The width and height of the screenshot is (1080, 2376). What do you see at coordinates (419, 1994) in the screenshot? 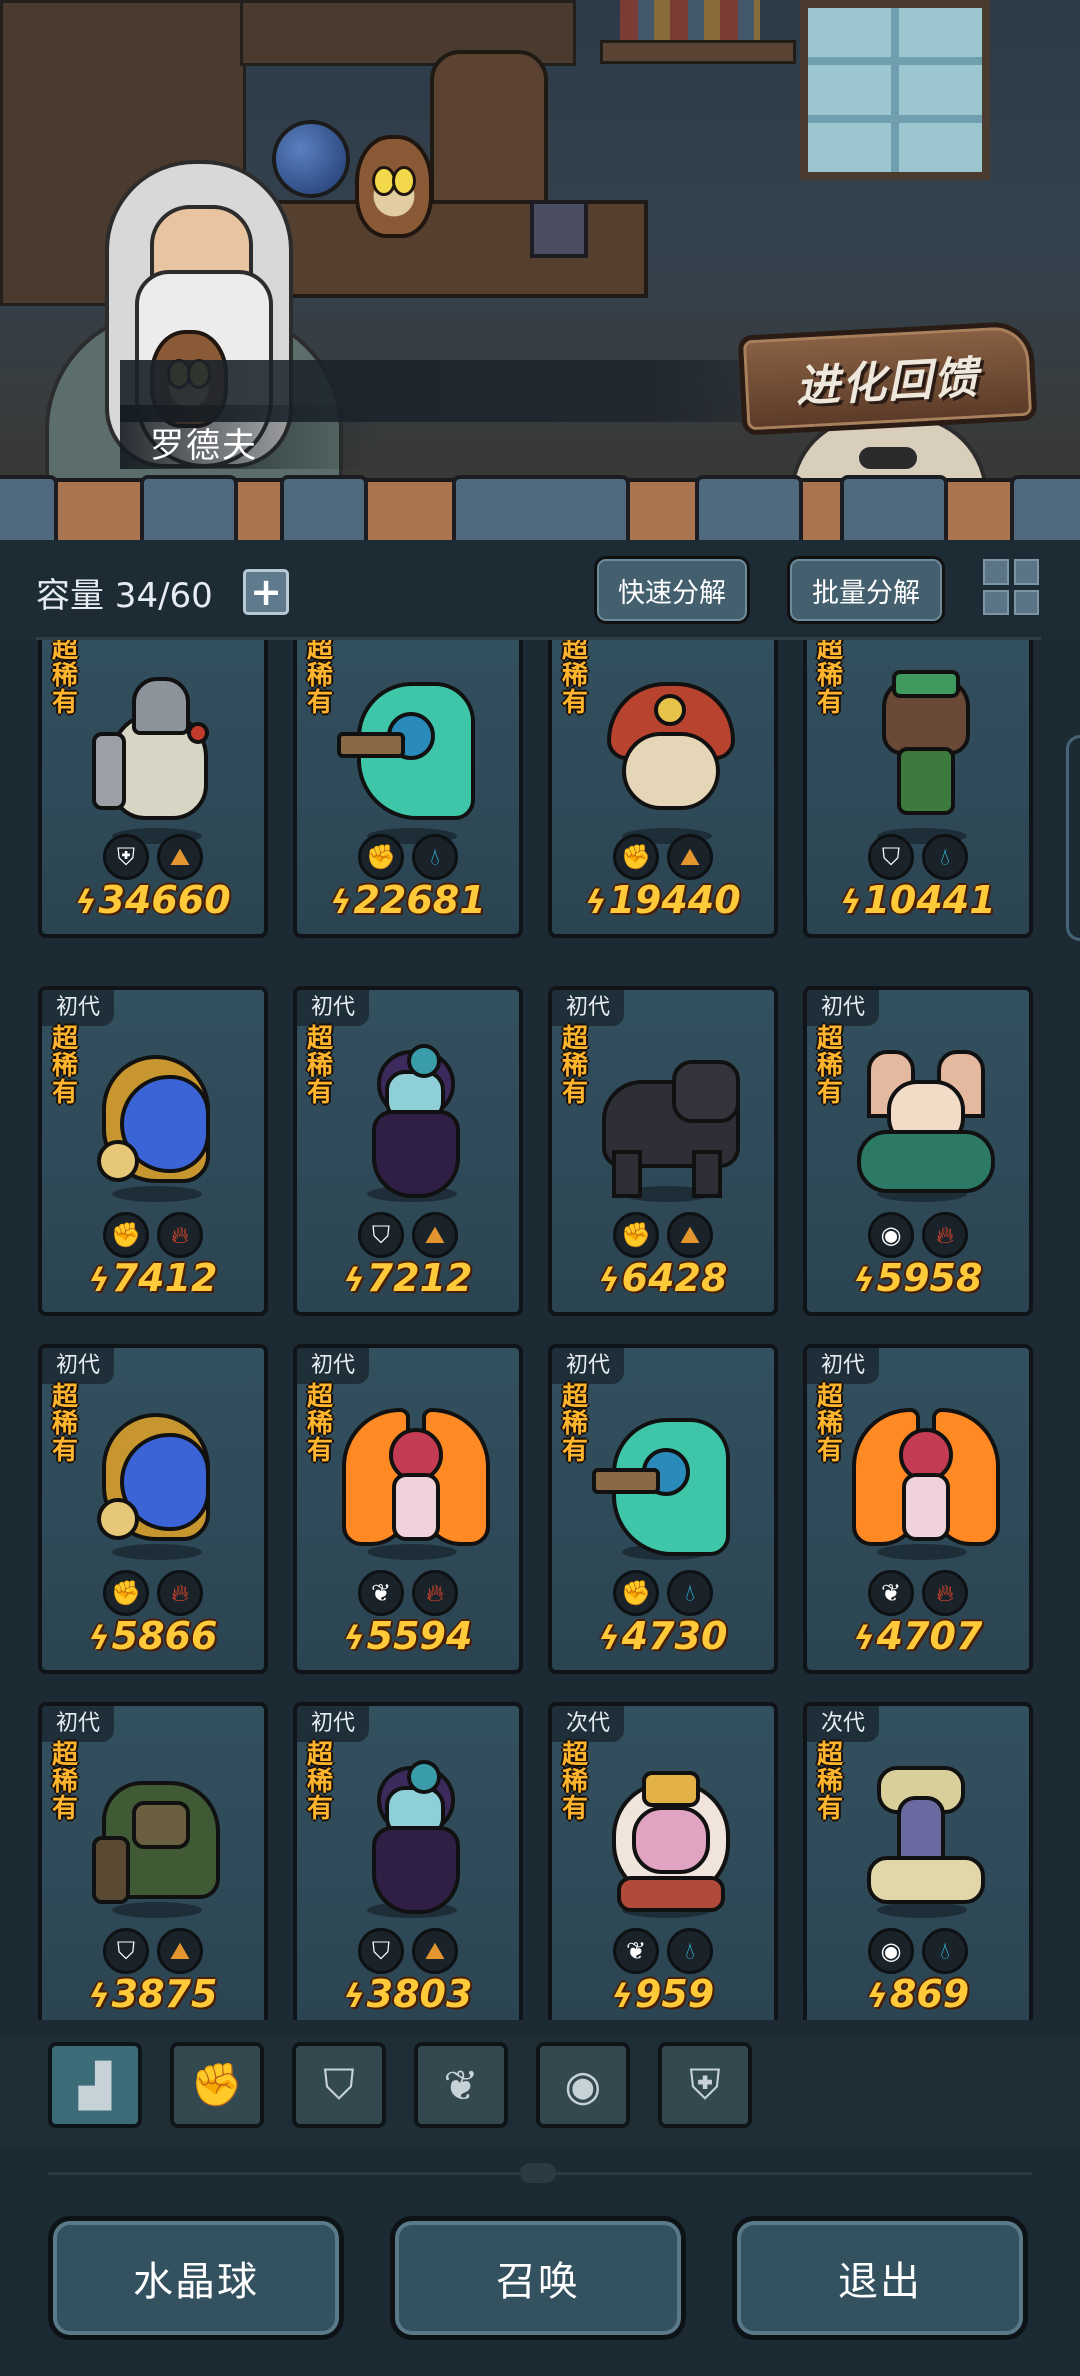
I see `power-number: 3803` at bounding box center [419, 1994].